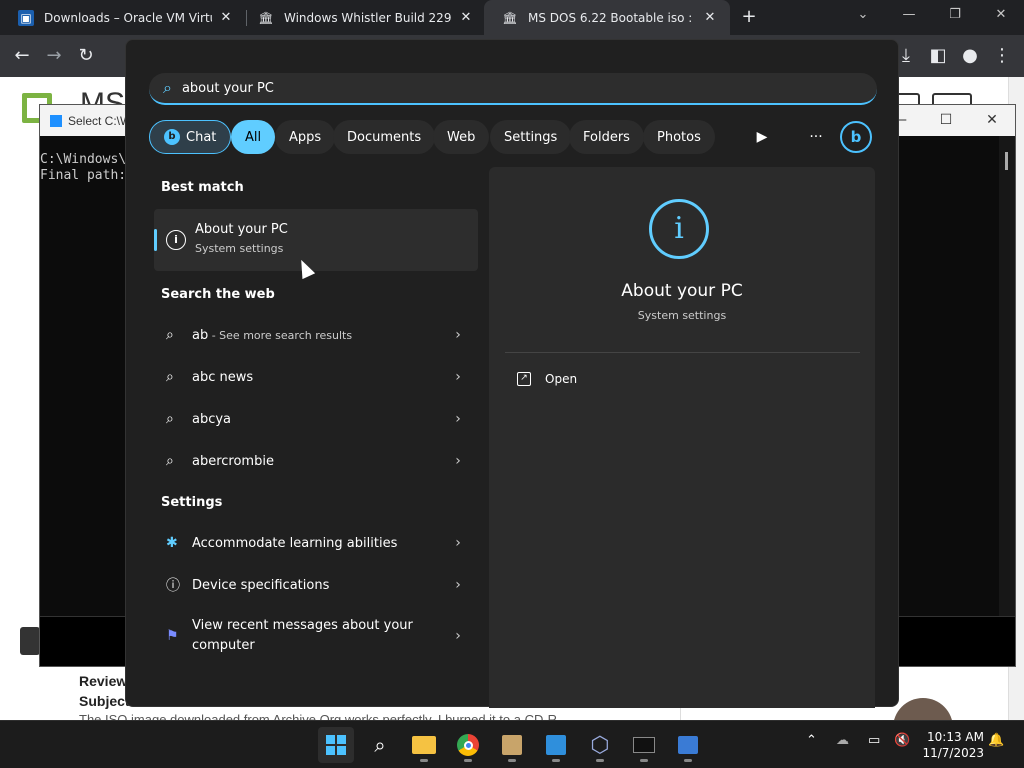  Describe the element at coordinates (172, 543) in the screenshot. I see `accessibility-icon: ✱` at that location.